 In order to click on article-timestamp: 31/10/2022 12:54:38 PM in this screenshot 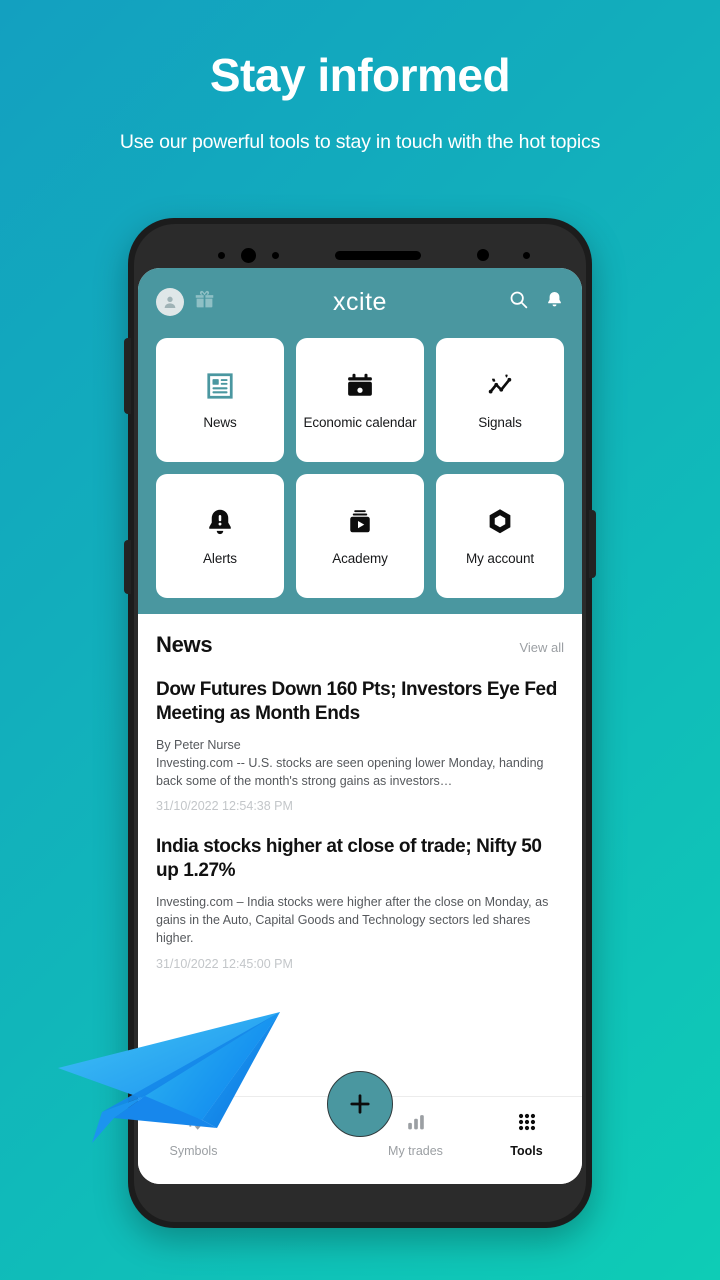, I will do `click(224, 806)`.